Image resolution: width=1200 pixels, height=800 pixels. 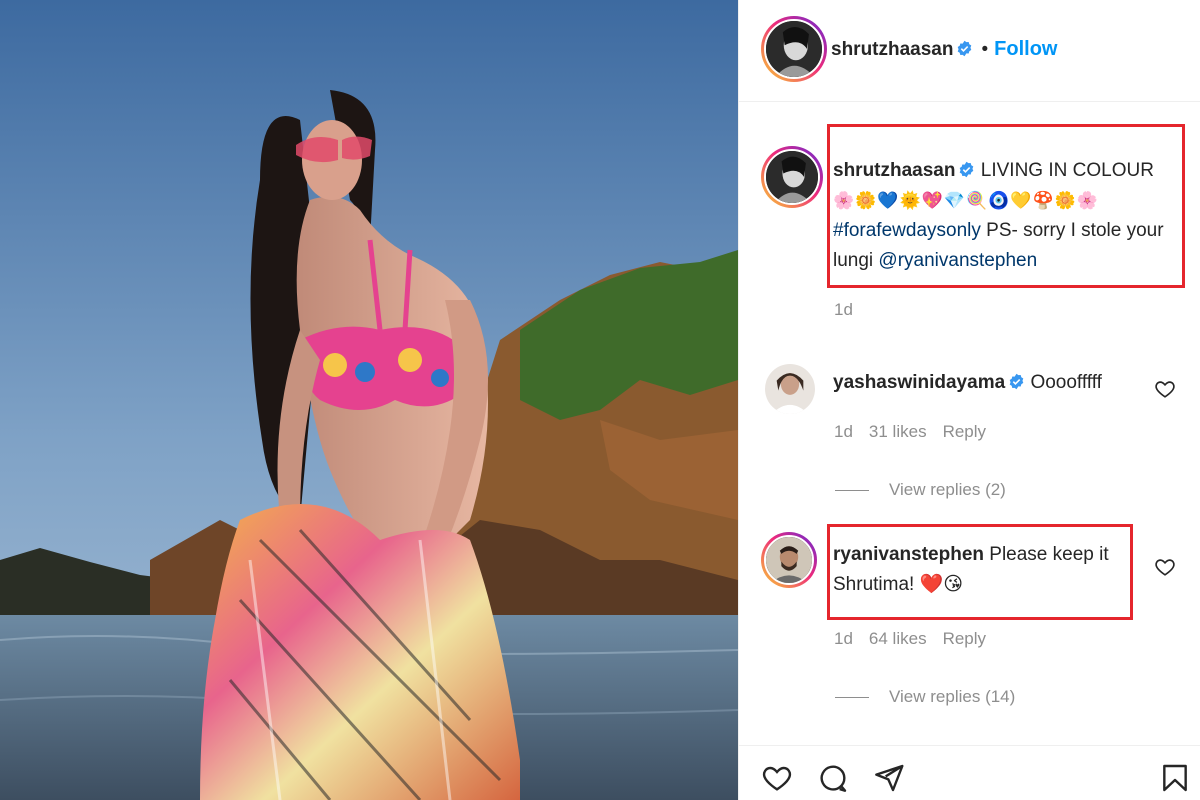 I want to click on heart-icon, so click(x=777, y=778).